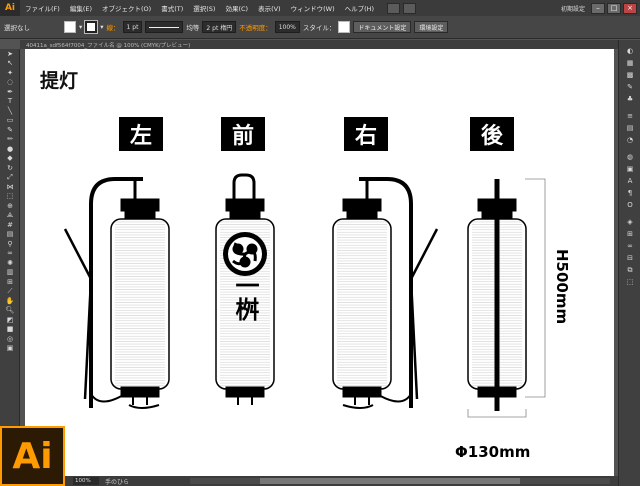 The height and width of the screenshot is (486, 640). Describe the element at coordinates (236, 8) in the screenshot. I see `menu-item-5: 効果(C)` at that location.